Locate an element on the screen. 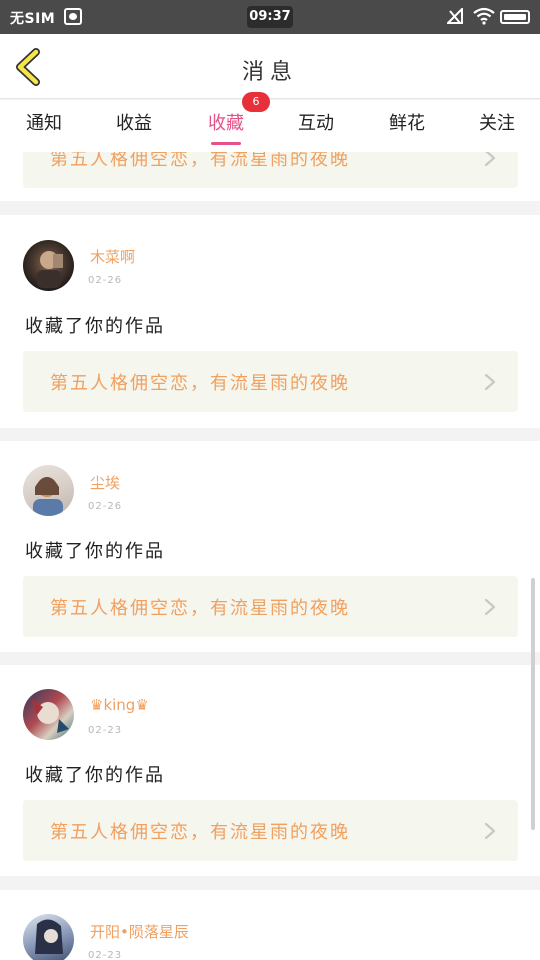 Image resolution: width=540 pixels, height=960 pixels. clock: 09:37 is located at coordinates (270, 17).